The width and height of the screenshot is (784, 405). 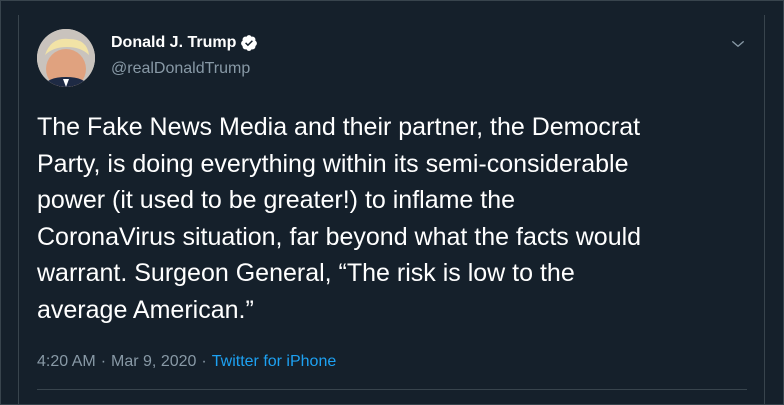 I want to click on avatar-image, so click(x=66, y=58).